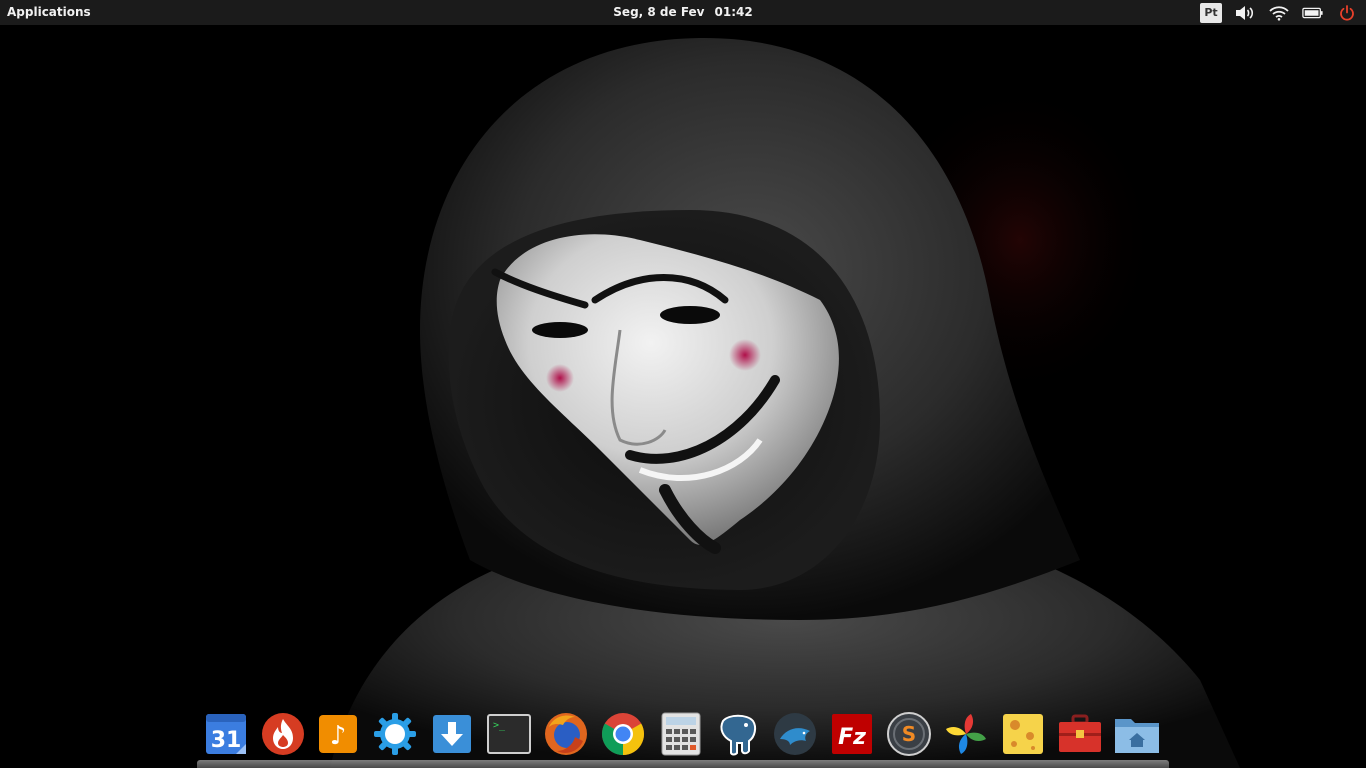 The image size is (1366, 768). I want to click on sublime-icon: S, so click(909, 734).